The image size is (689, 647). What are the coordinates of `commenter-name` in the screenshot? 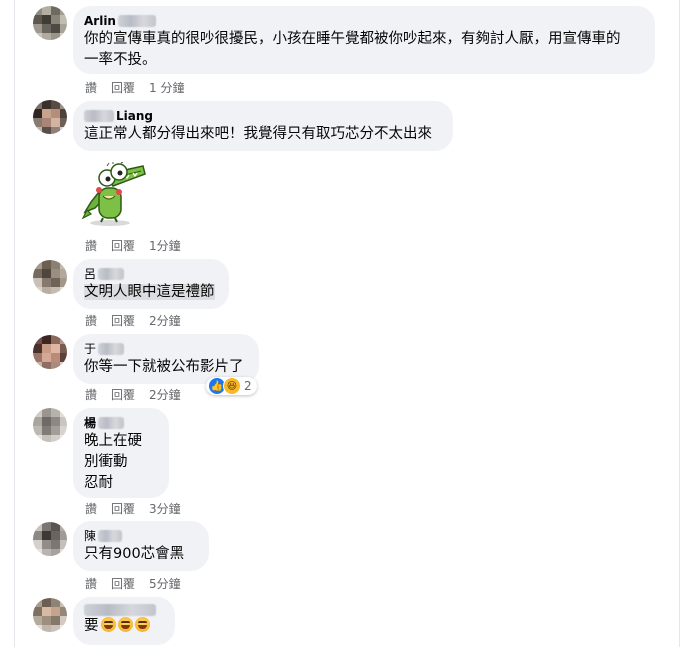 It's located at (124, 610).